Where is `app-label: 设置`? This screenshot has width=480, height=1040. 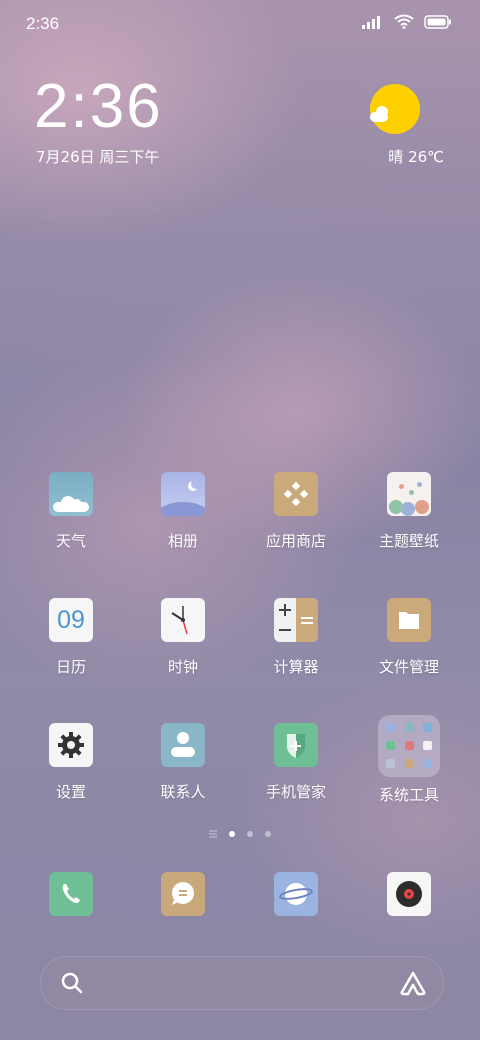 app-label: 设置 is located at coordinates (70, 792).